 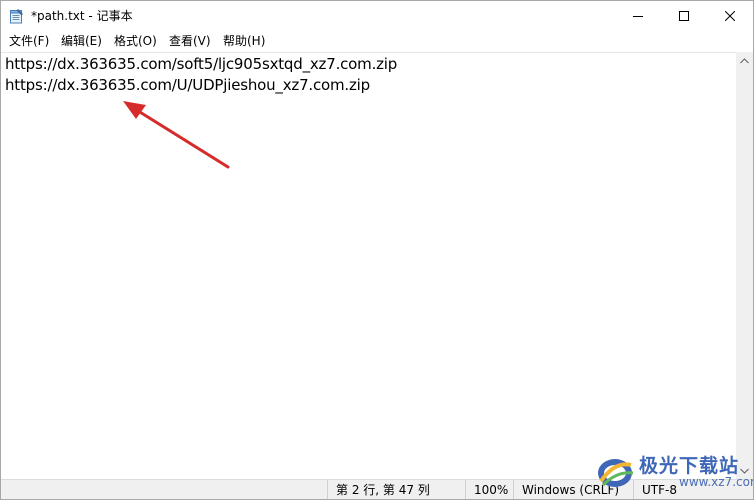 I want to click on notepad-icon, so click(x=16, y=16).